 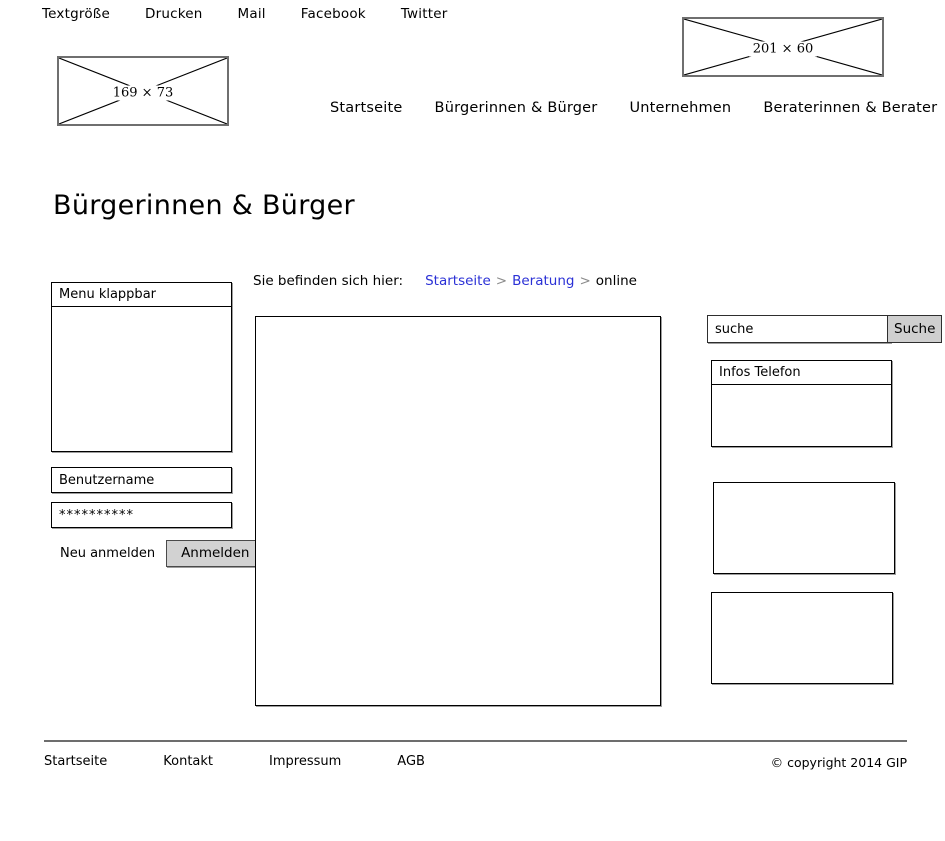 I want to click on banner-dimension-wrap: 201 × 60, so click(x=783, y=47).